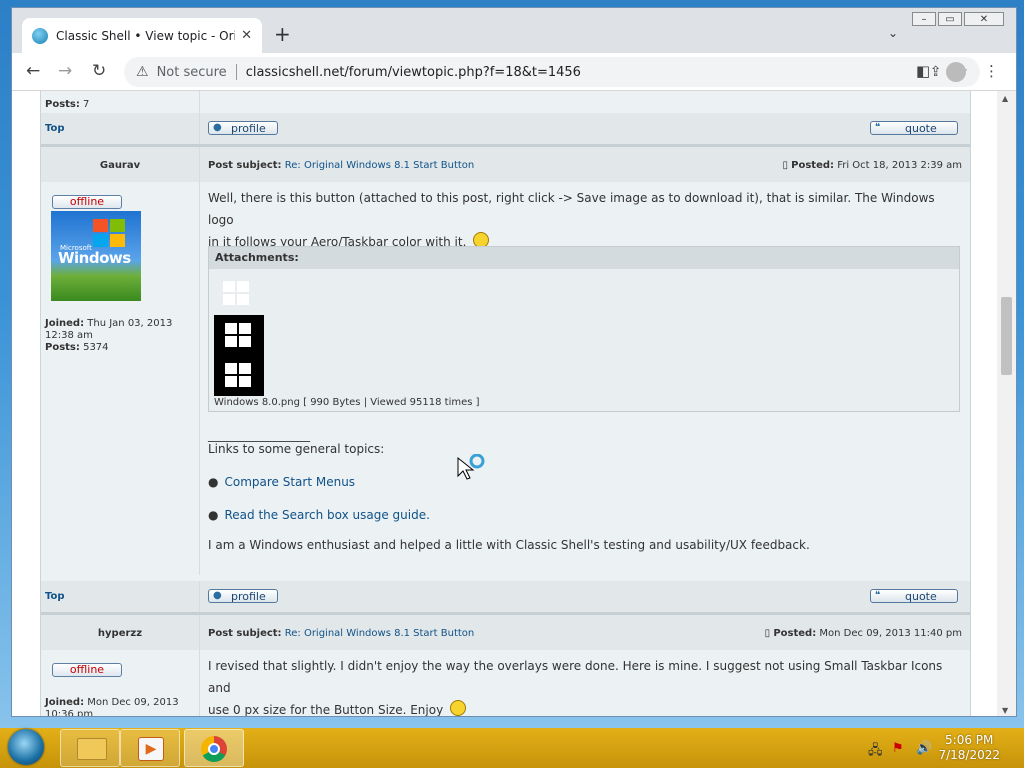 Image resolution: width=1024 pixels, height=768 pixels. Describe the element at coordinates (1005, 710) in the screenshot. I see `scroll-down-arrow-icon: ▼` at that location.